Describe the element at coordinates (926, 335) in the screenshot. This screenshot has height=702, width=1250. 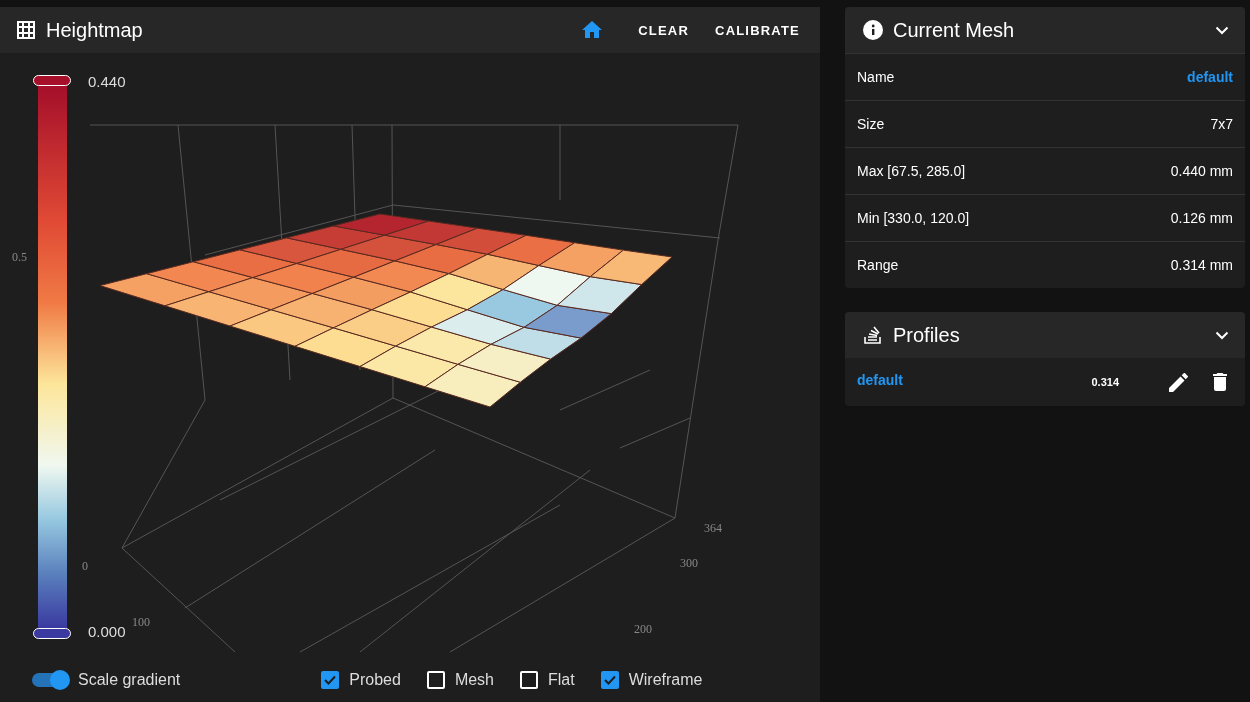
I see `card-title: Profiles` at that location.